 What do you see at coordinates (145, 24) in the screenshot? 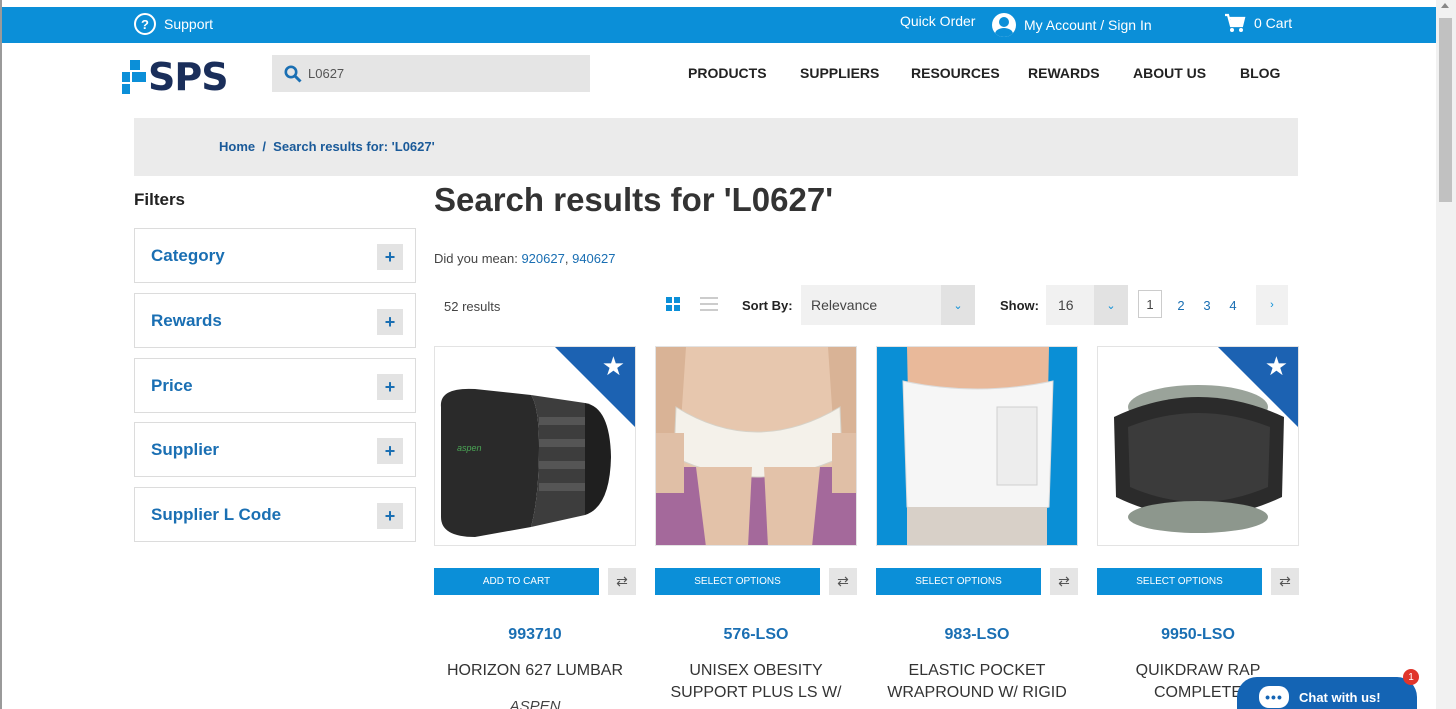
I see `question-circle-icon: ?` at bounding box center [145, 24].